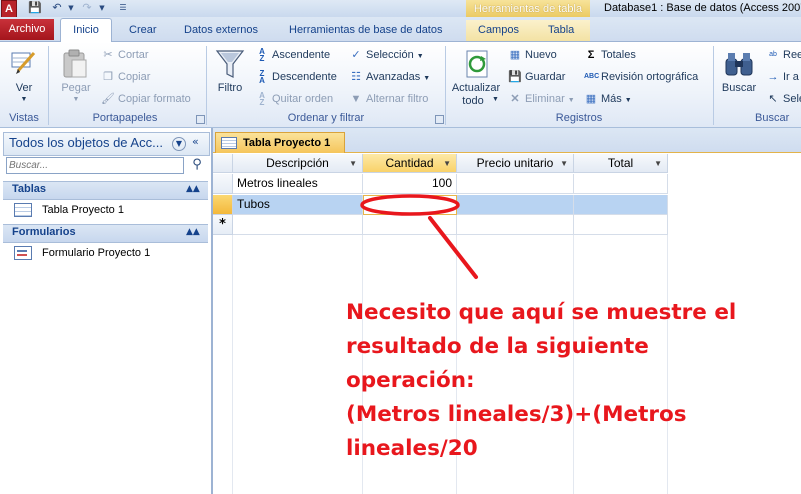 The height and width of the screenshot is (494, 801). Describe the element at coordinates (439, 119) in the screenshot. I see `ordenar-launcher-icon` at that location.